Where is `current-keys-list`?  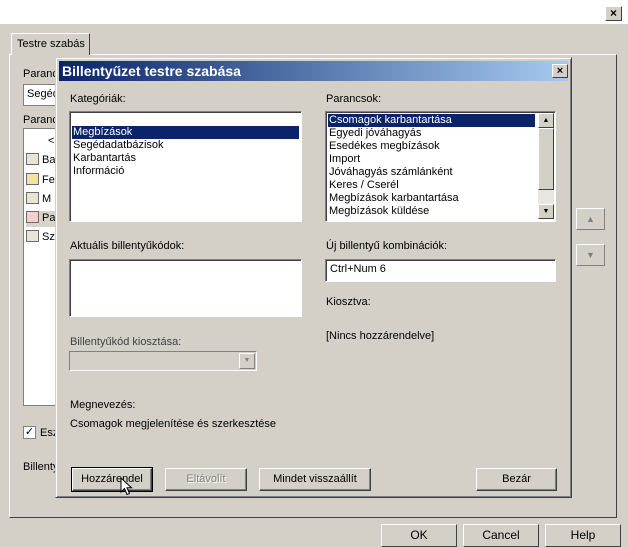
current-keys-list is located at coordinates (185, 288).